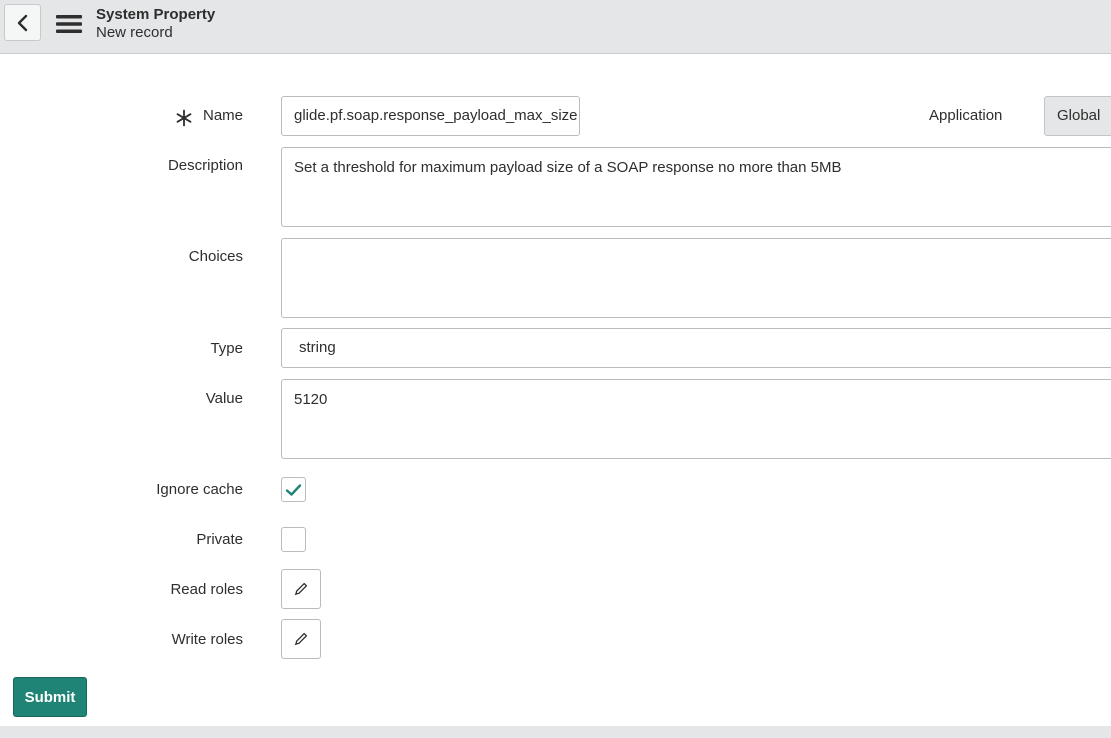 The height and width of the screenshot is (738, 1111). I want to click on write-roles-label: Write roles, so click(207, 639).